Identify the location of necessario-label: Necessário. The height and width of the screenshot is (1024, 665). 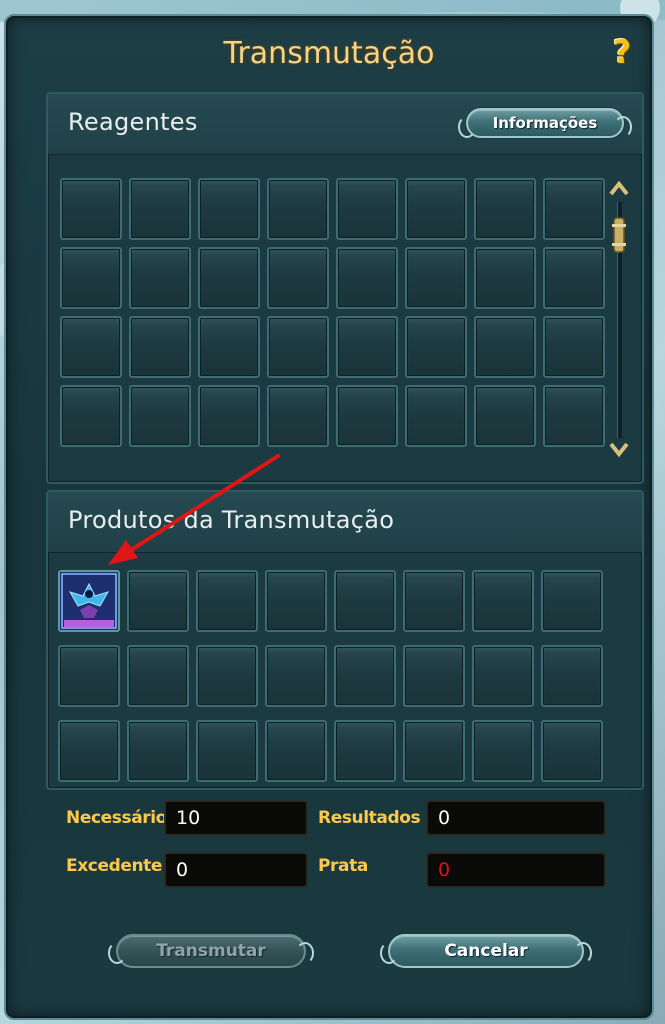
(116, 818).